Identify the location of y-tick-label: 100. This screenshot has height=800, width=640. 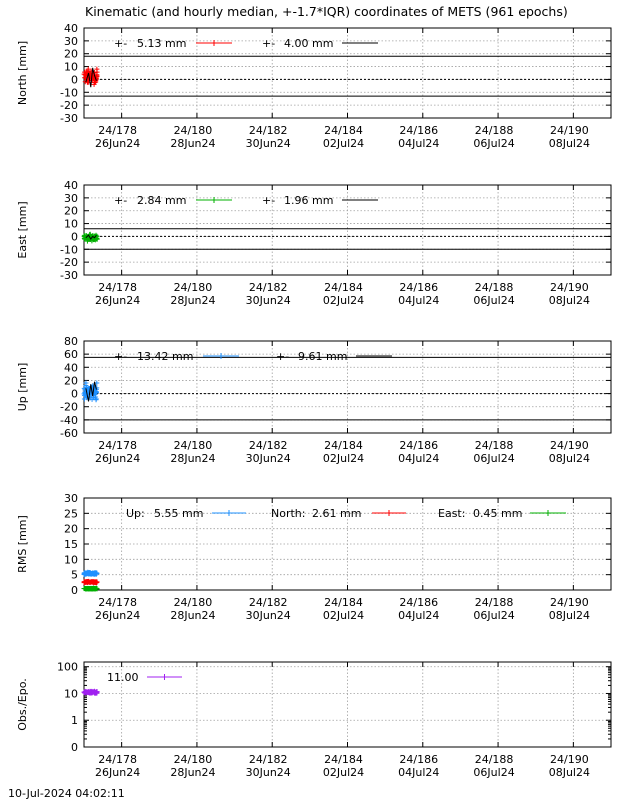
(67, 667).